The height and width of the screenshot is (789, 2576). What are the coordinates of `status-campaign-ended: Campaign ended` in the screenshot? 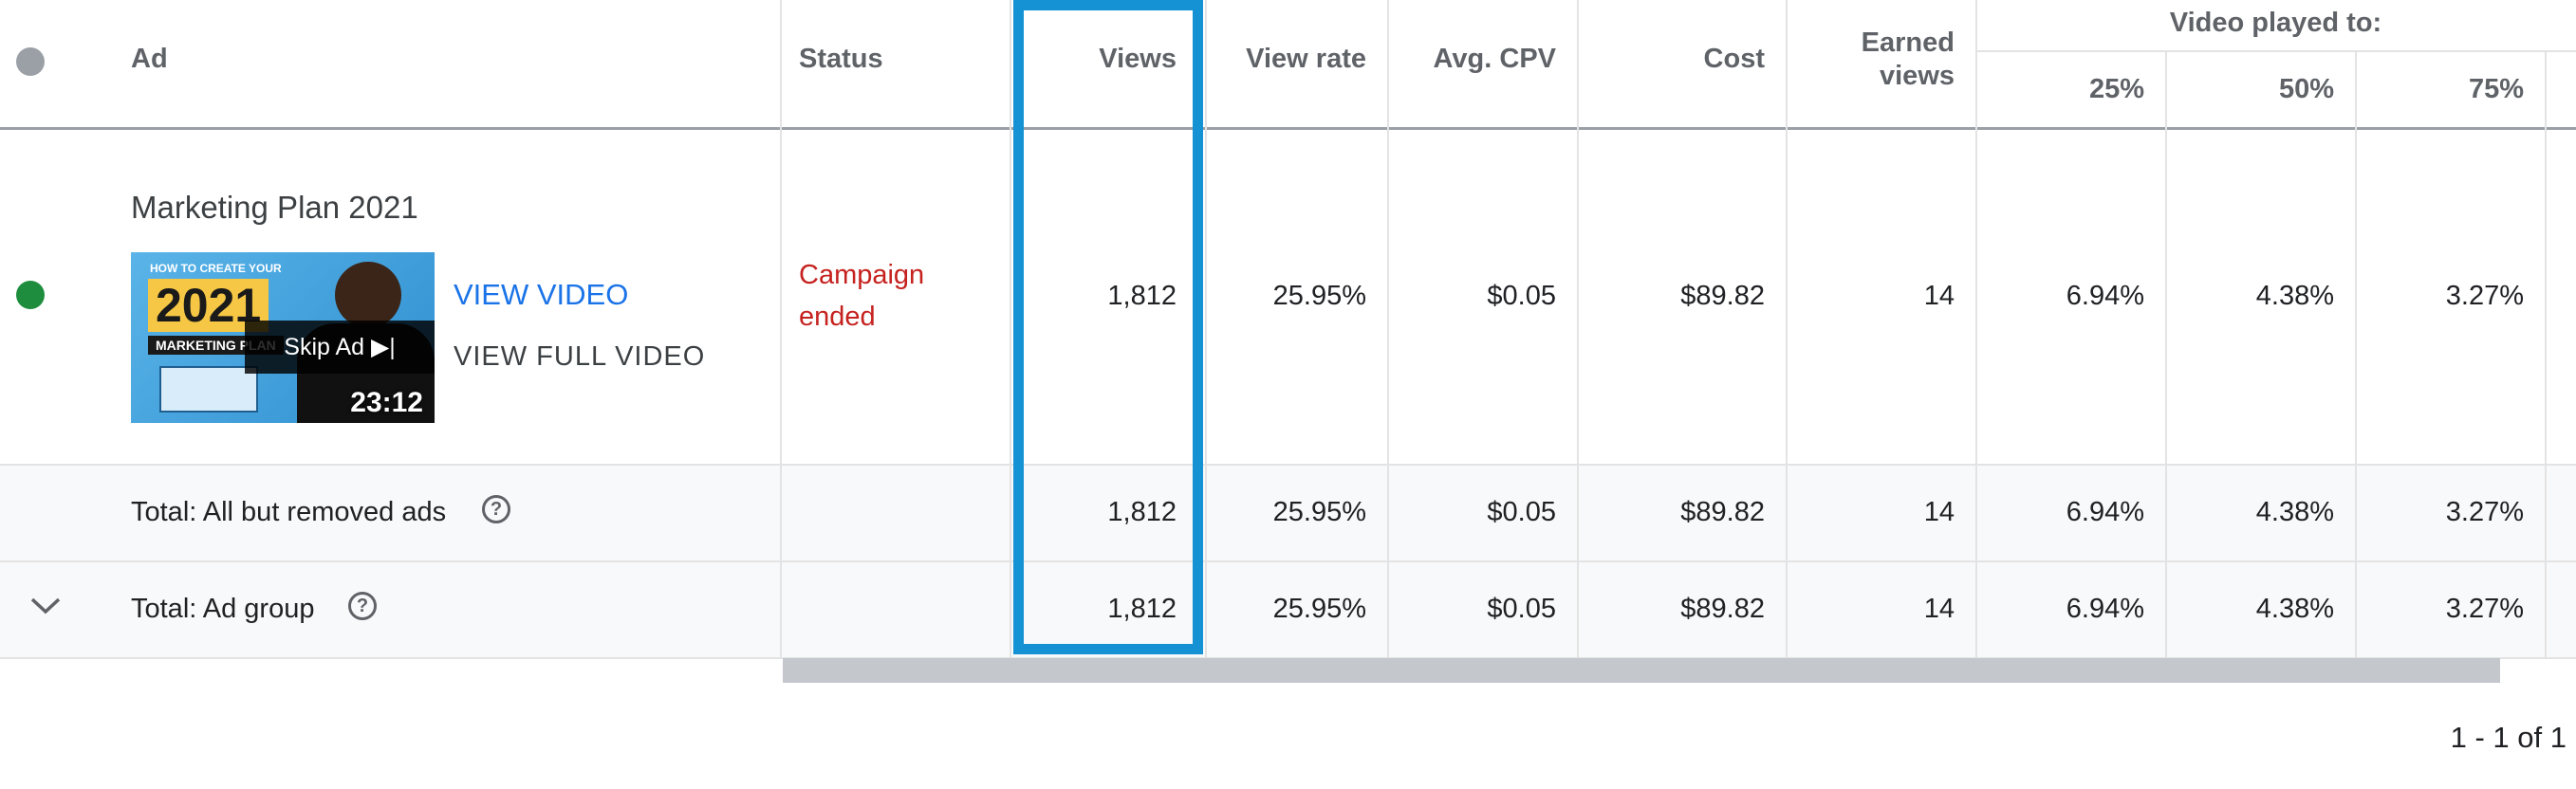 It's located at (861, 296).